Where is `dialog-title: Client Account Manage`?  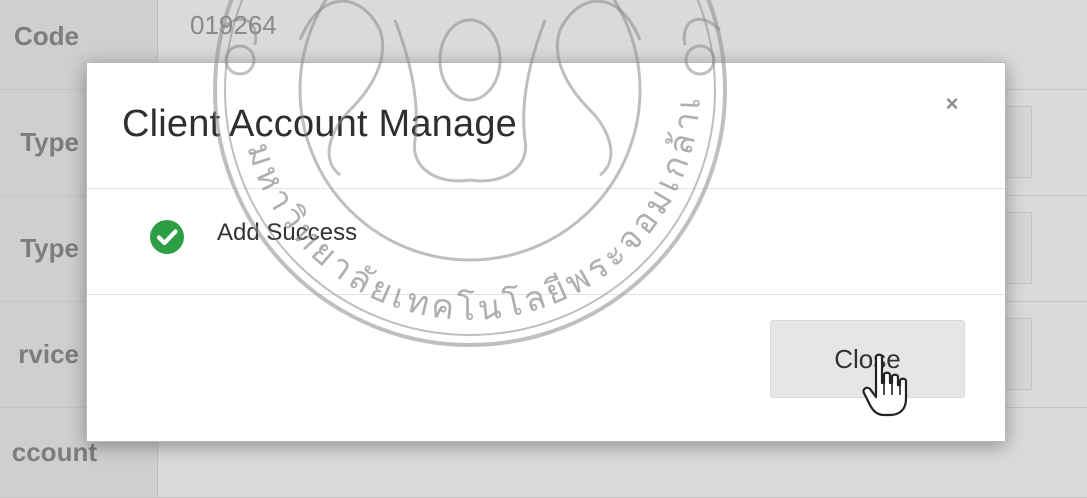 dialog-title: Client Account Manage is located at coordinates (319, 124).